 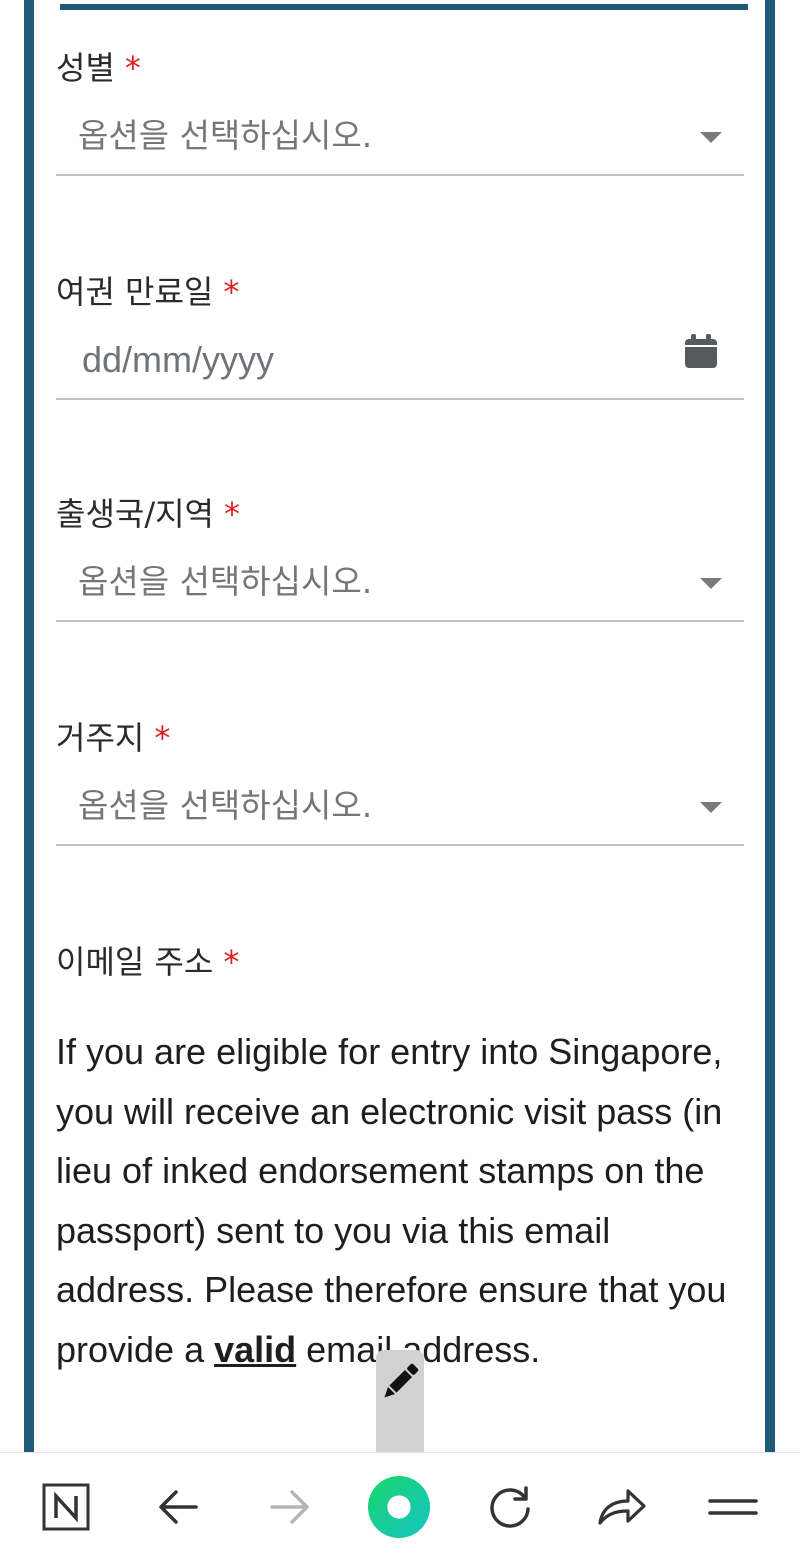 I want to click on naver-home-button, so click(x=66, y=1507).